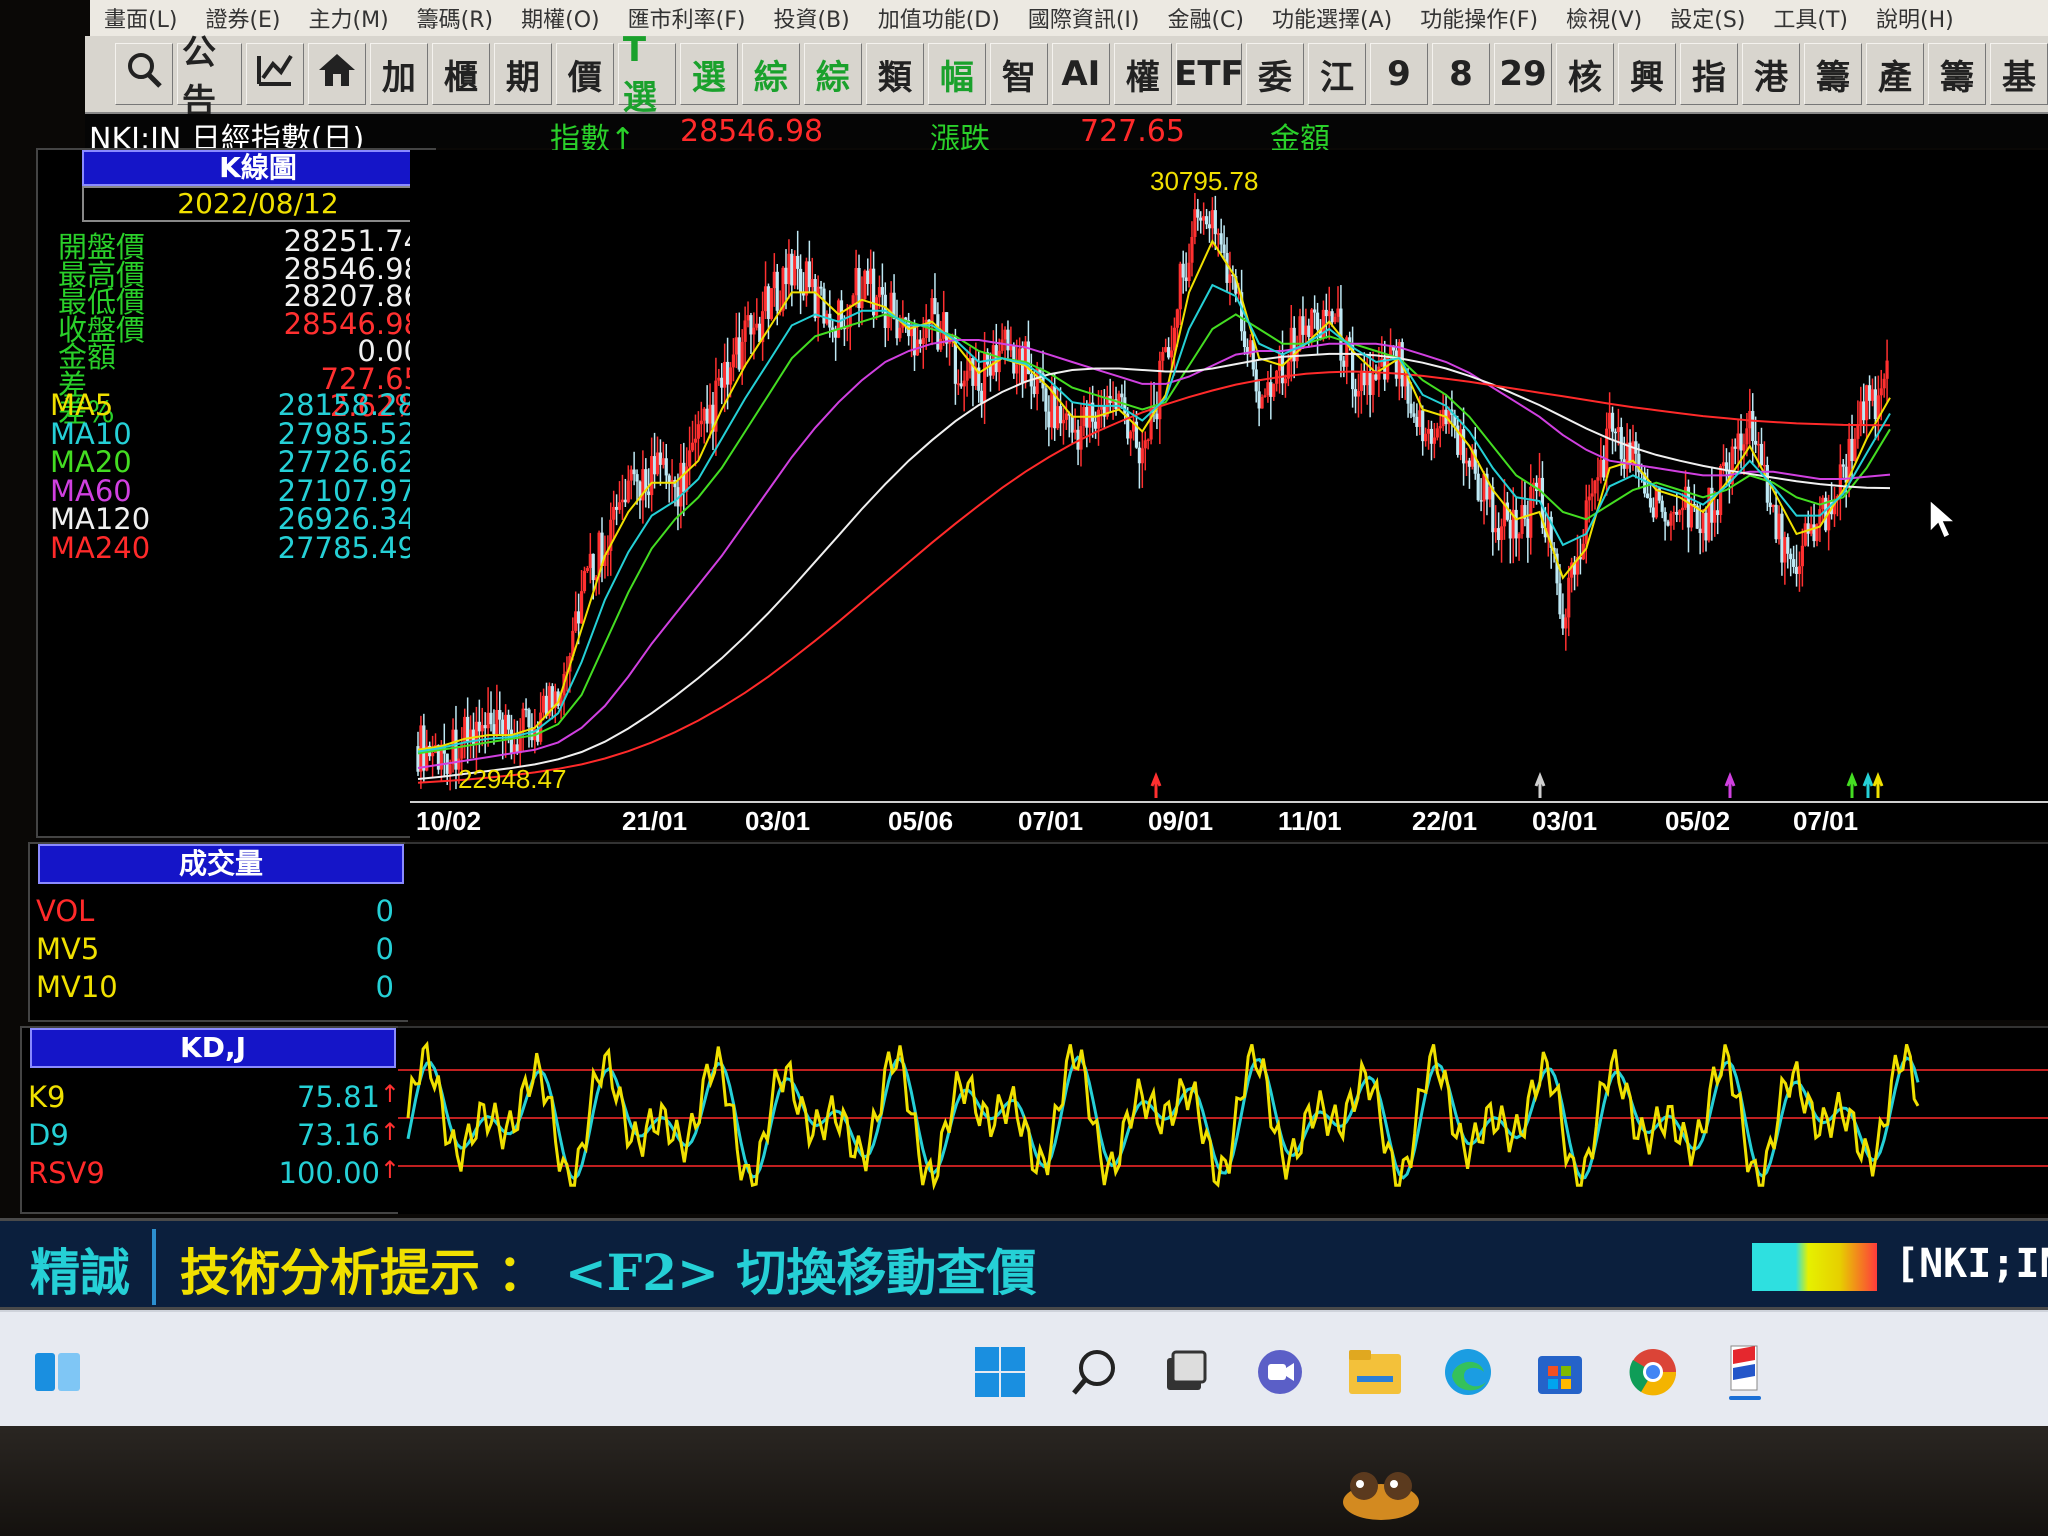 The width and height of the screenshot is (2048, 1536). What do you see at coordinates (1523, 74) in the screenshot?
I see `toolbar-button: 29` at bounding box center [1523, 74].